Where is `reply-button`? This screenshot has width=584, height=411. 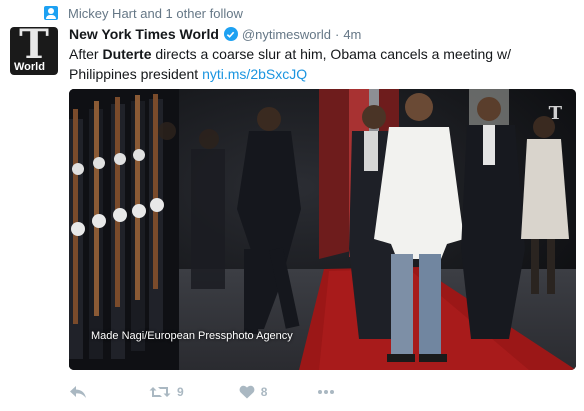
reply-button is located at coordinates (78, 392).